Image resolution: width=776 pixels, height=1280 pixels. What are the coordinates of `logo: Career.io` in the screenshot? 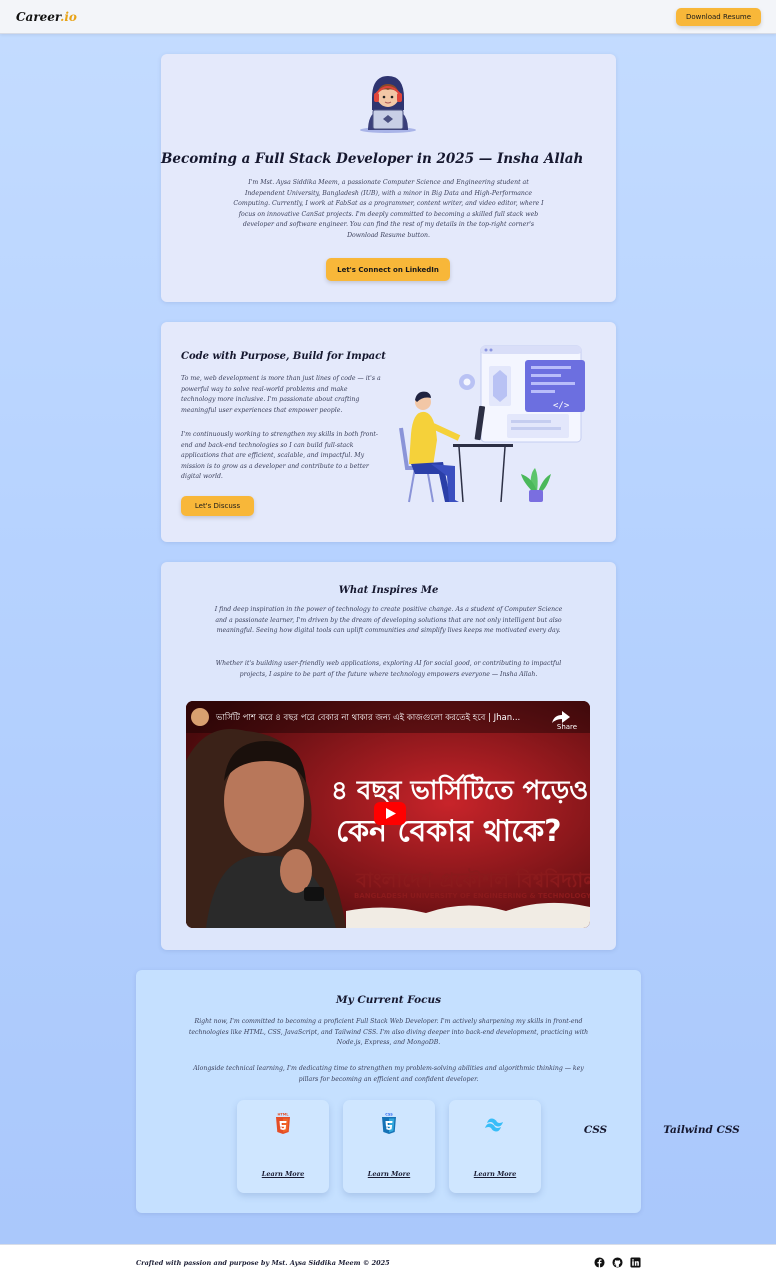 It's located at (46, 17).